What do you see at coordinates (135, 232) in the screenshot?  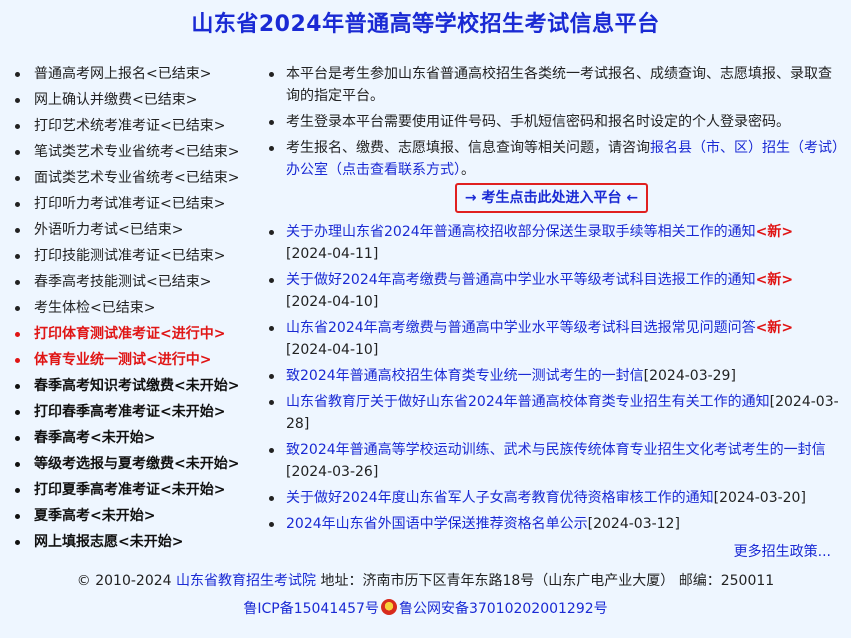 I see `schedule-item: 外语听力考试<已结束>` at bounding box center [135, 232].